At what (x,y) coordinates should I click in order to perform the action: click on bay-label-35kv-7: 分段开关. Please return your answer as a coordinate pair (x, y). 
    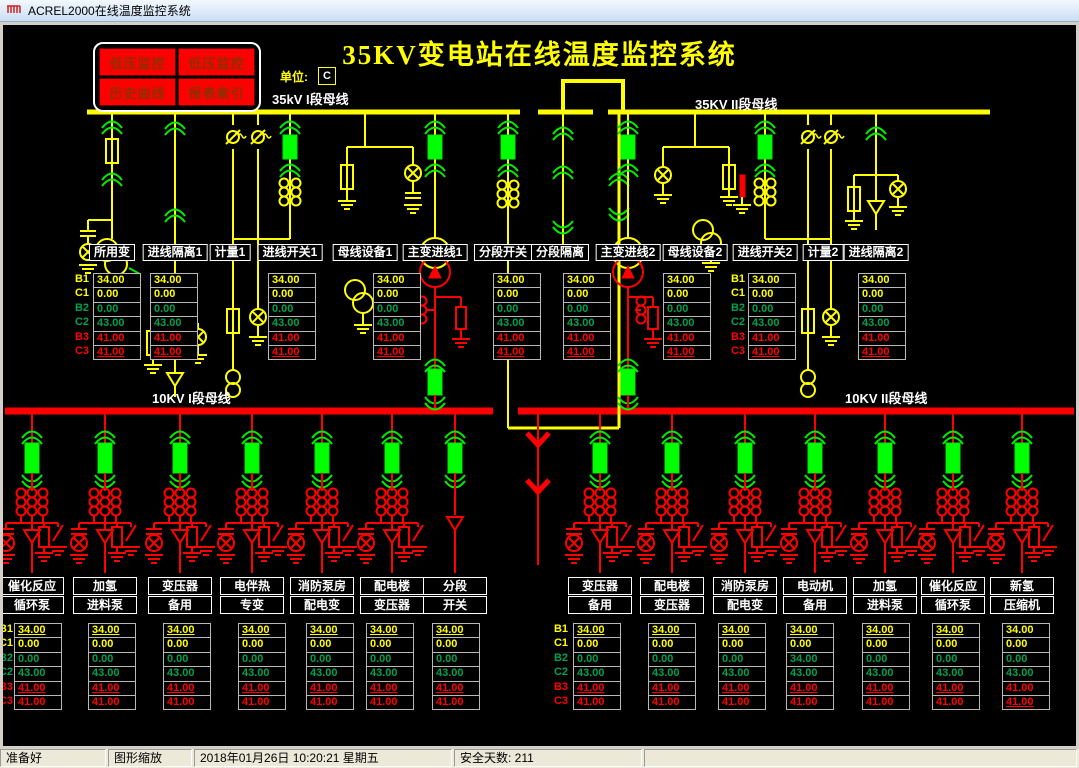
    Looking at the image, I should click on (503, 252).